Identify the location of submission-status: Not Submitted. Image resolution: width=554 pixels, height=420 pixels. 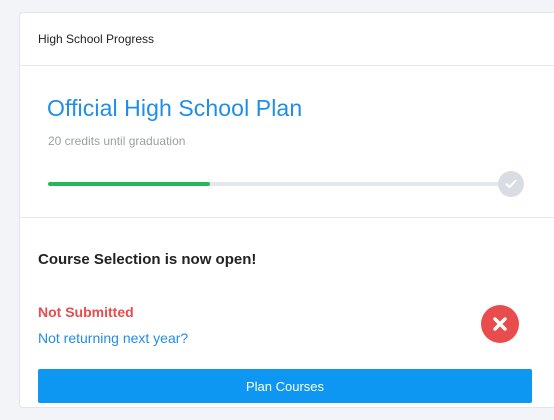
(86, 312).